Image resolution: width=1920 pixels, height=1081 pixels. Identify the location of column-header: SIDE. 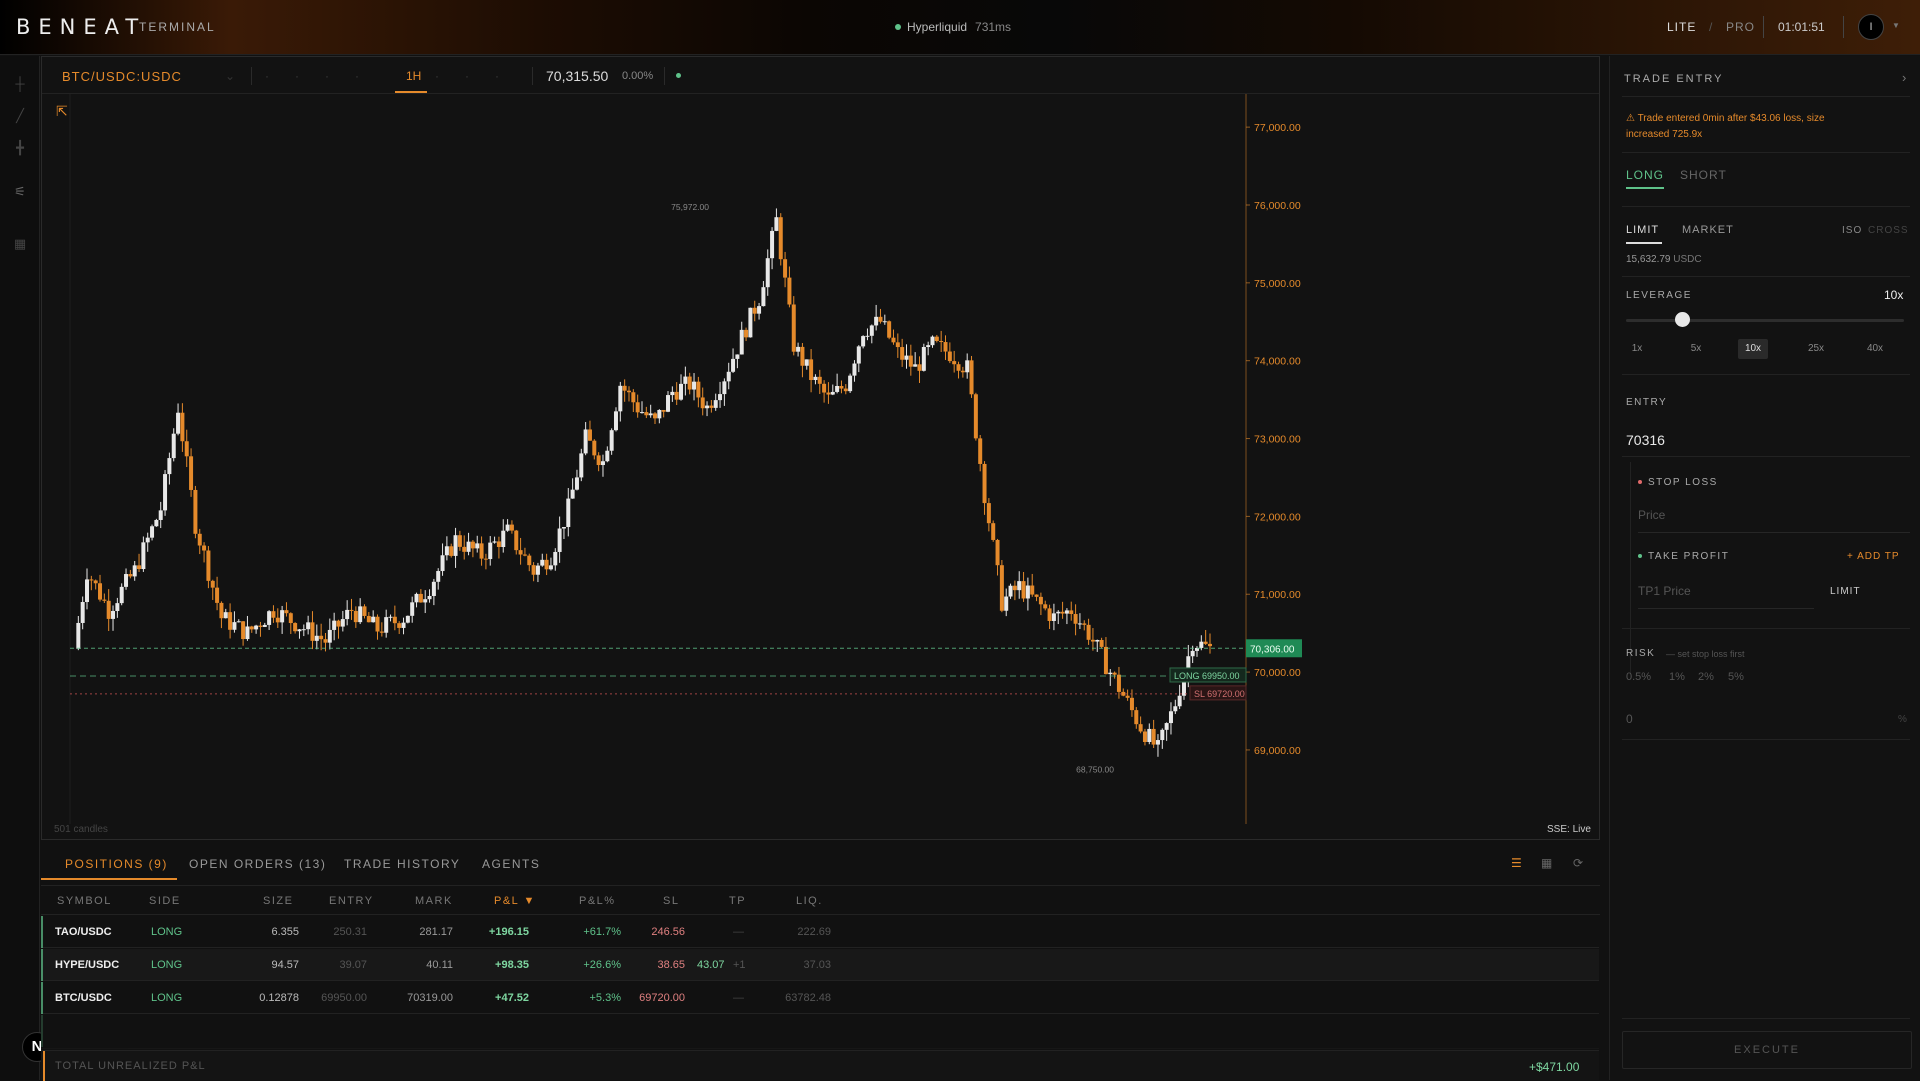
(165, 901).